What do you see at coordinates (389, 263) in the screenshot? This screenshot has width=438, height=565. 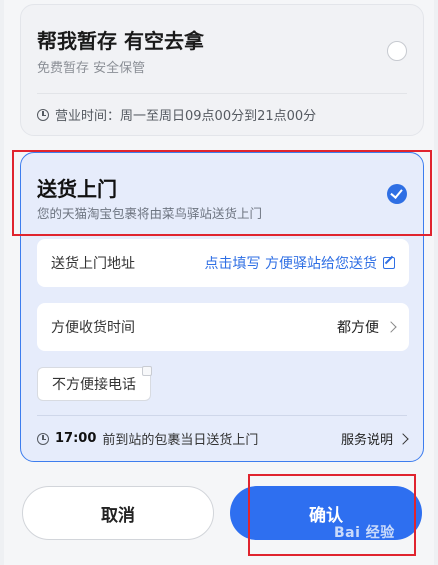 I see `edit-icon` at bounding box center [389, 263].